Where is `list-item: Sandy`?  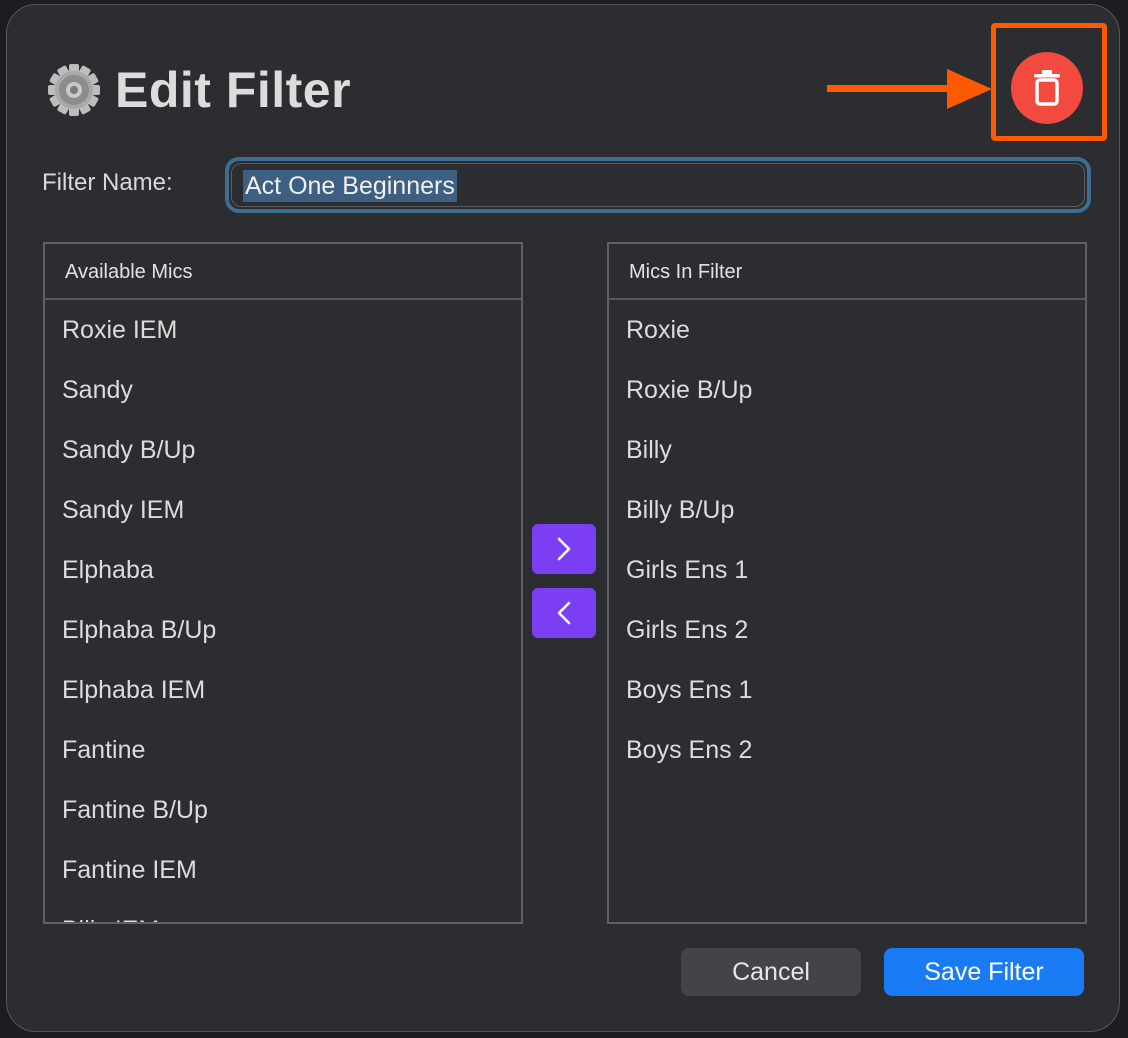 list-item: Sandy is located at coordinates (283, 390).